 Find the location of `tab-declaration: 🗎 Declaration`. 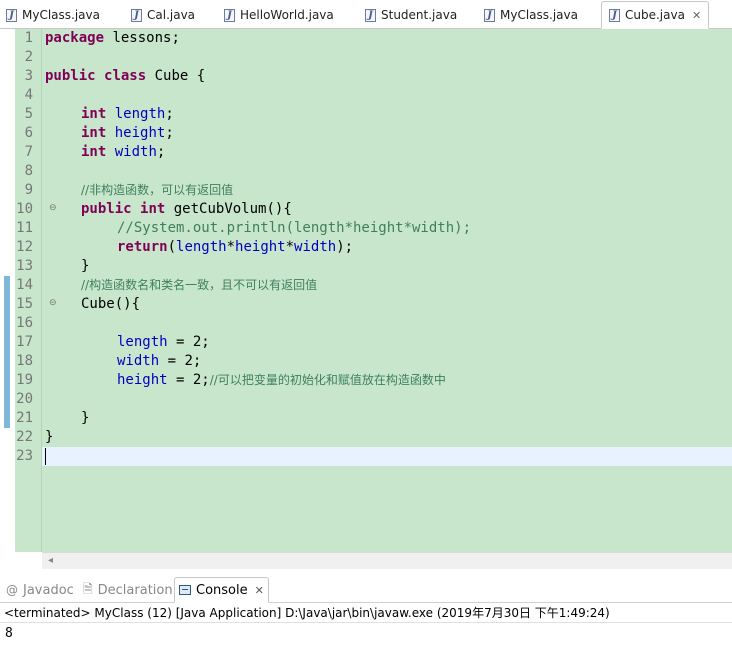

tab-declaration: 🗎 Declaration is located at coordinates (128, 590).